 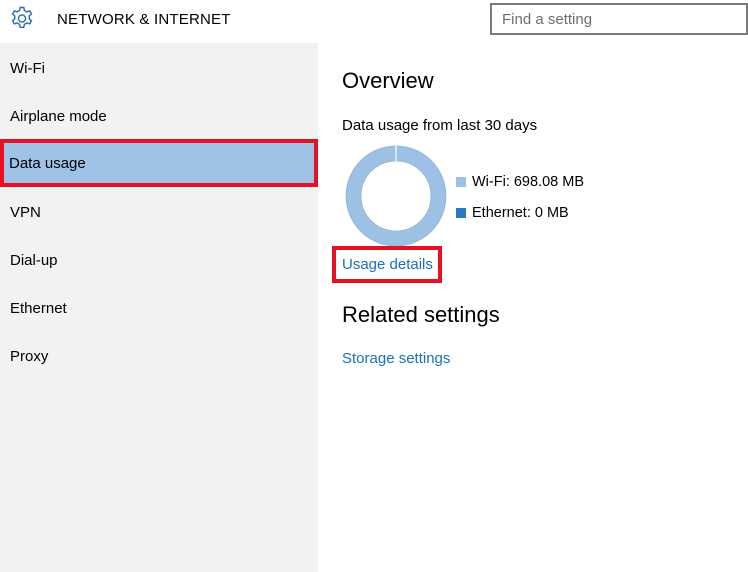 I want to click on sidebar-item-wifi: Wi-Fi, so click(x=159, y=68).